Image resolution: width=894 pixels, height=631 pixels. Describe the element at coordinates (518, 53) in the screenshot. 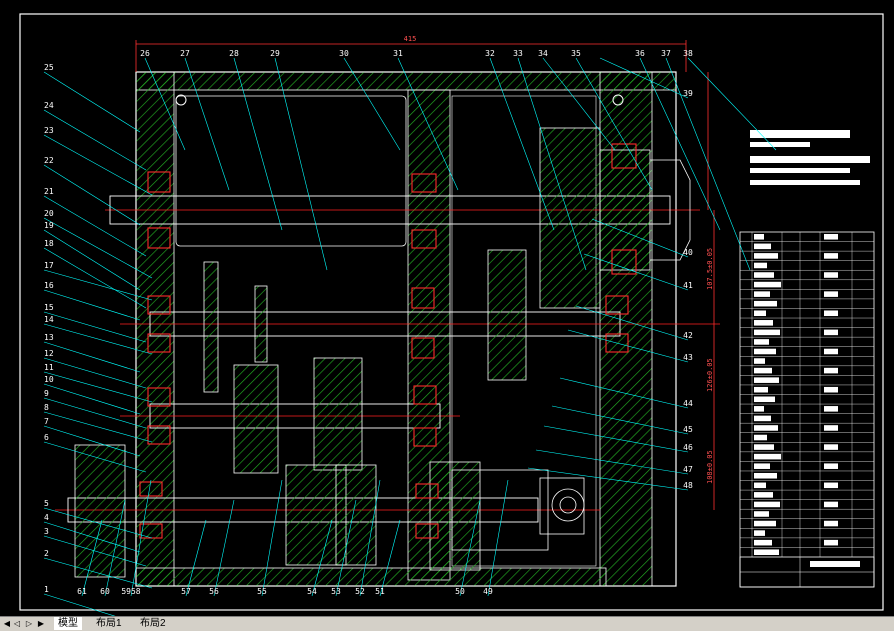

I see `callout-label-top-33: 33` at that location.